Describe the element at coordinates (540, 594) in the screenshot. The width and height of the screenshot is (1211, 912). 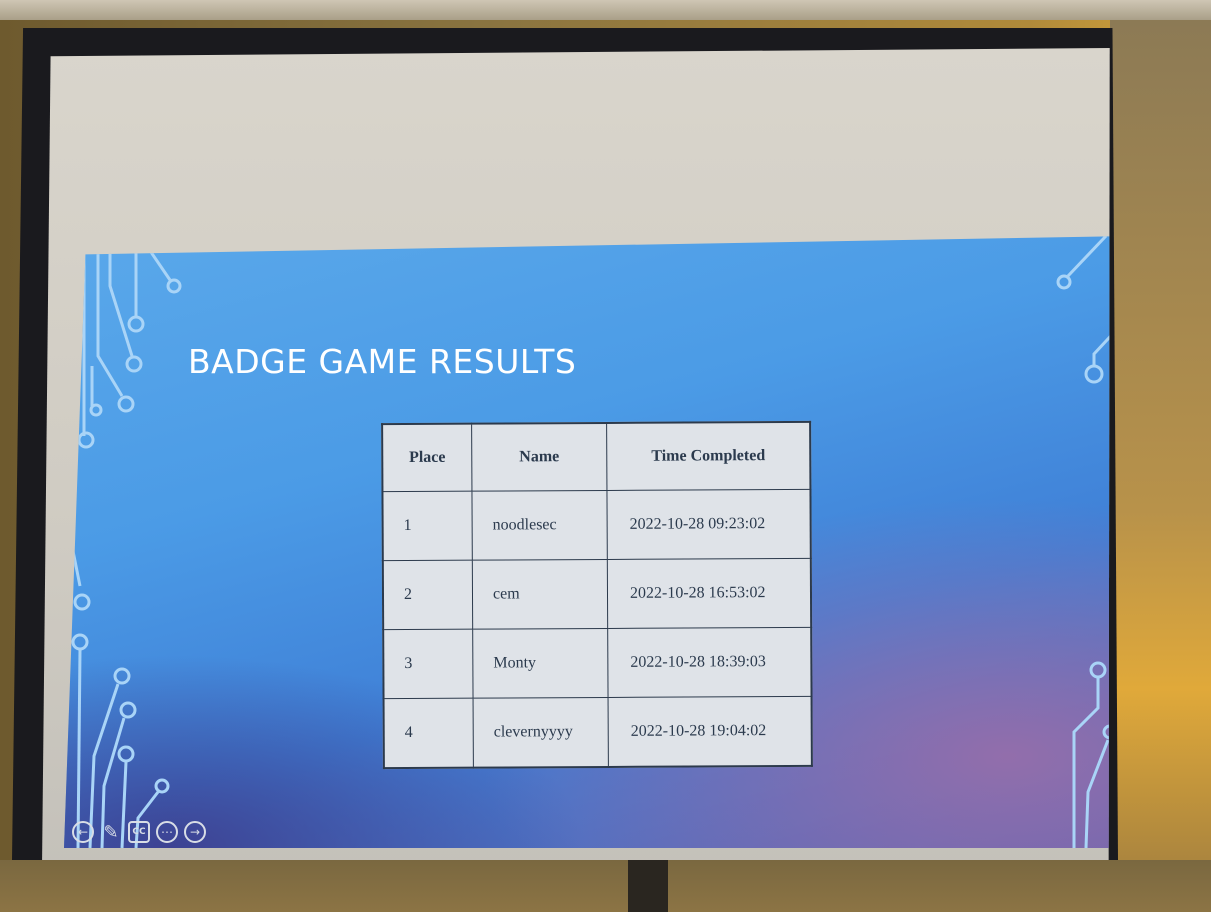
I see `name-cell: cem` at that location.